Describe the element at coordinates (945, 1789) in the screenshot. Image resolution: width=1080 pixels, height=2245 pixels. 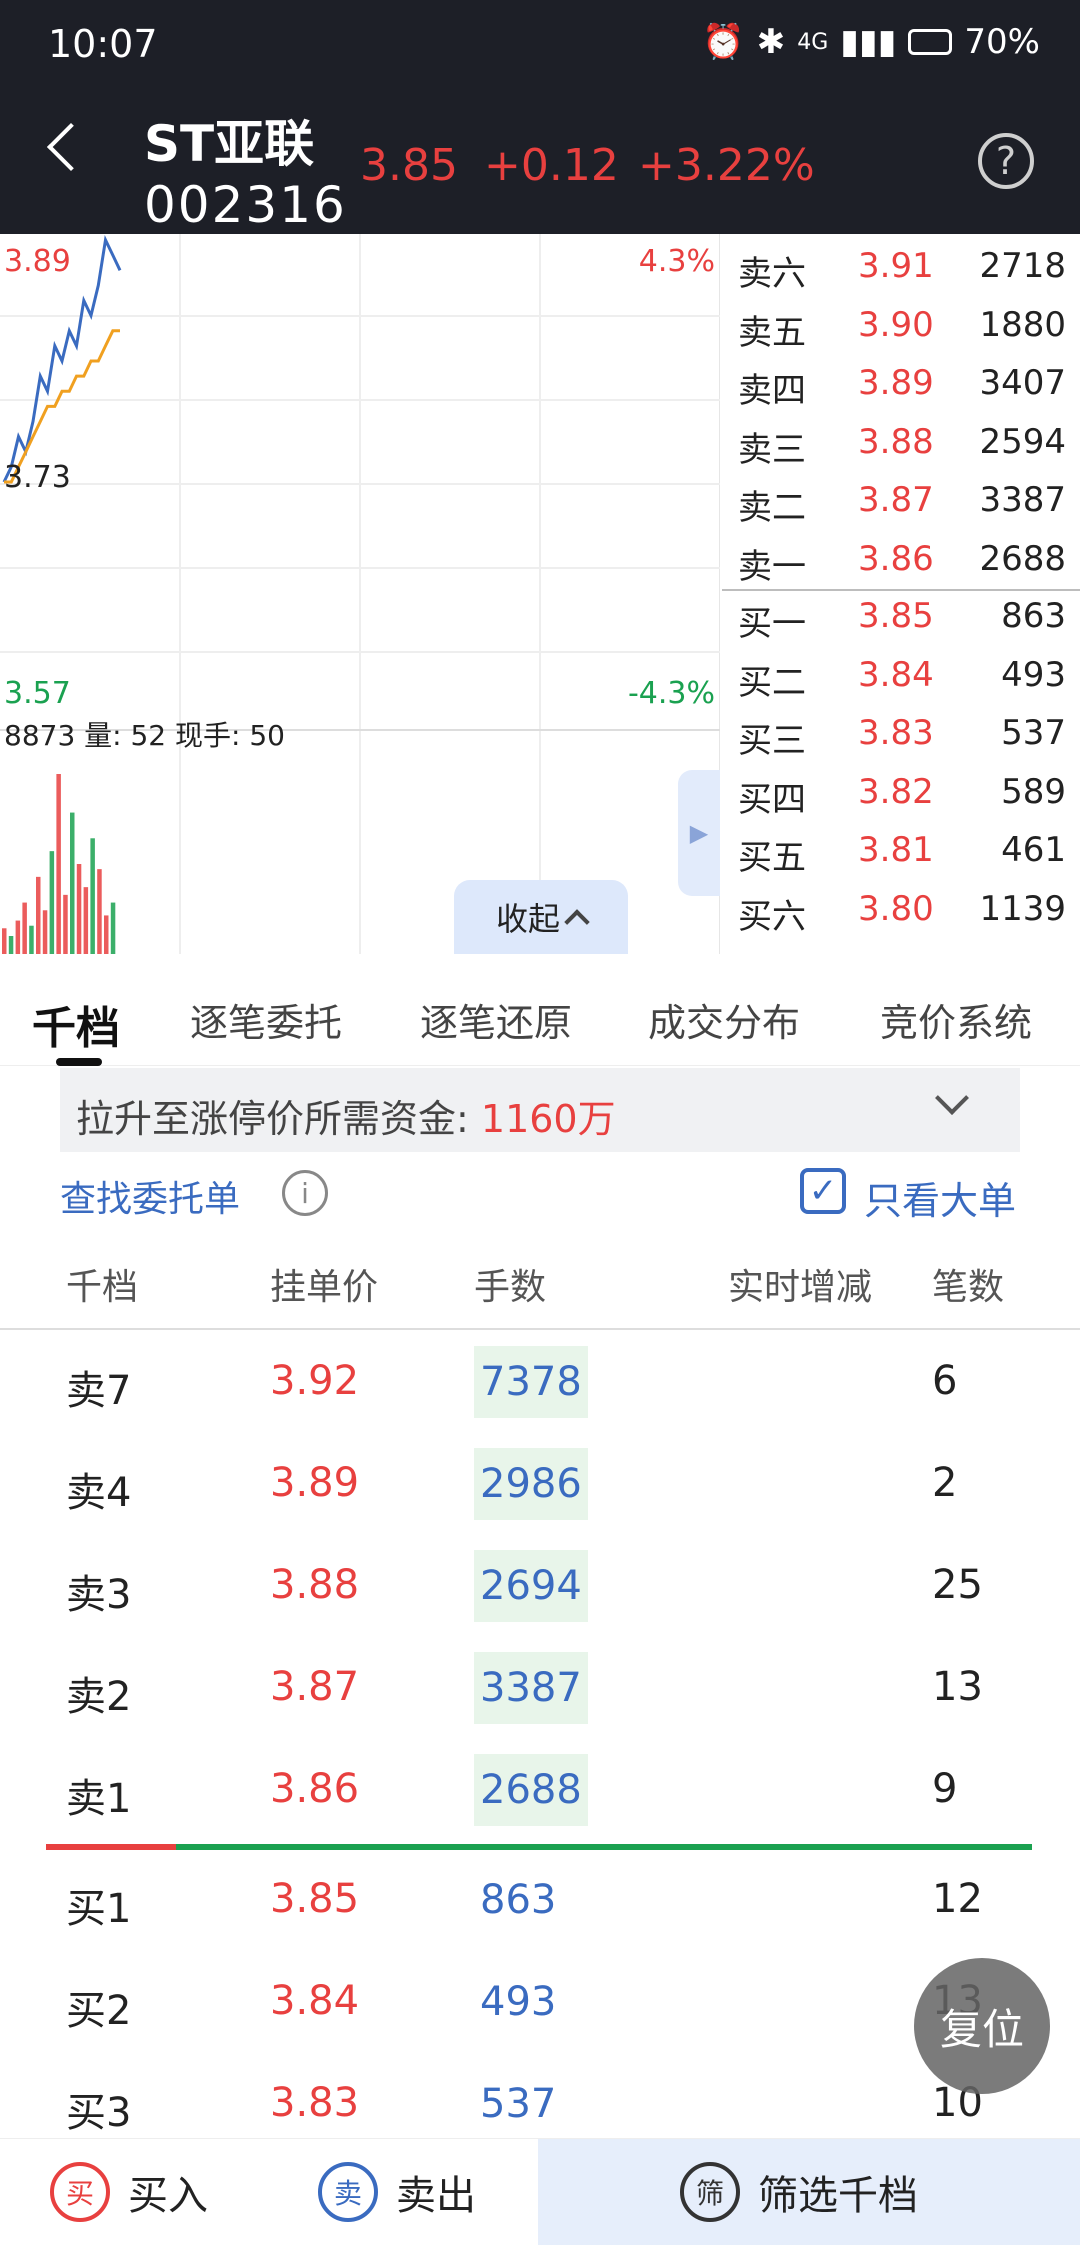
I see `row-count: 9` at that location.